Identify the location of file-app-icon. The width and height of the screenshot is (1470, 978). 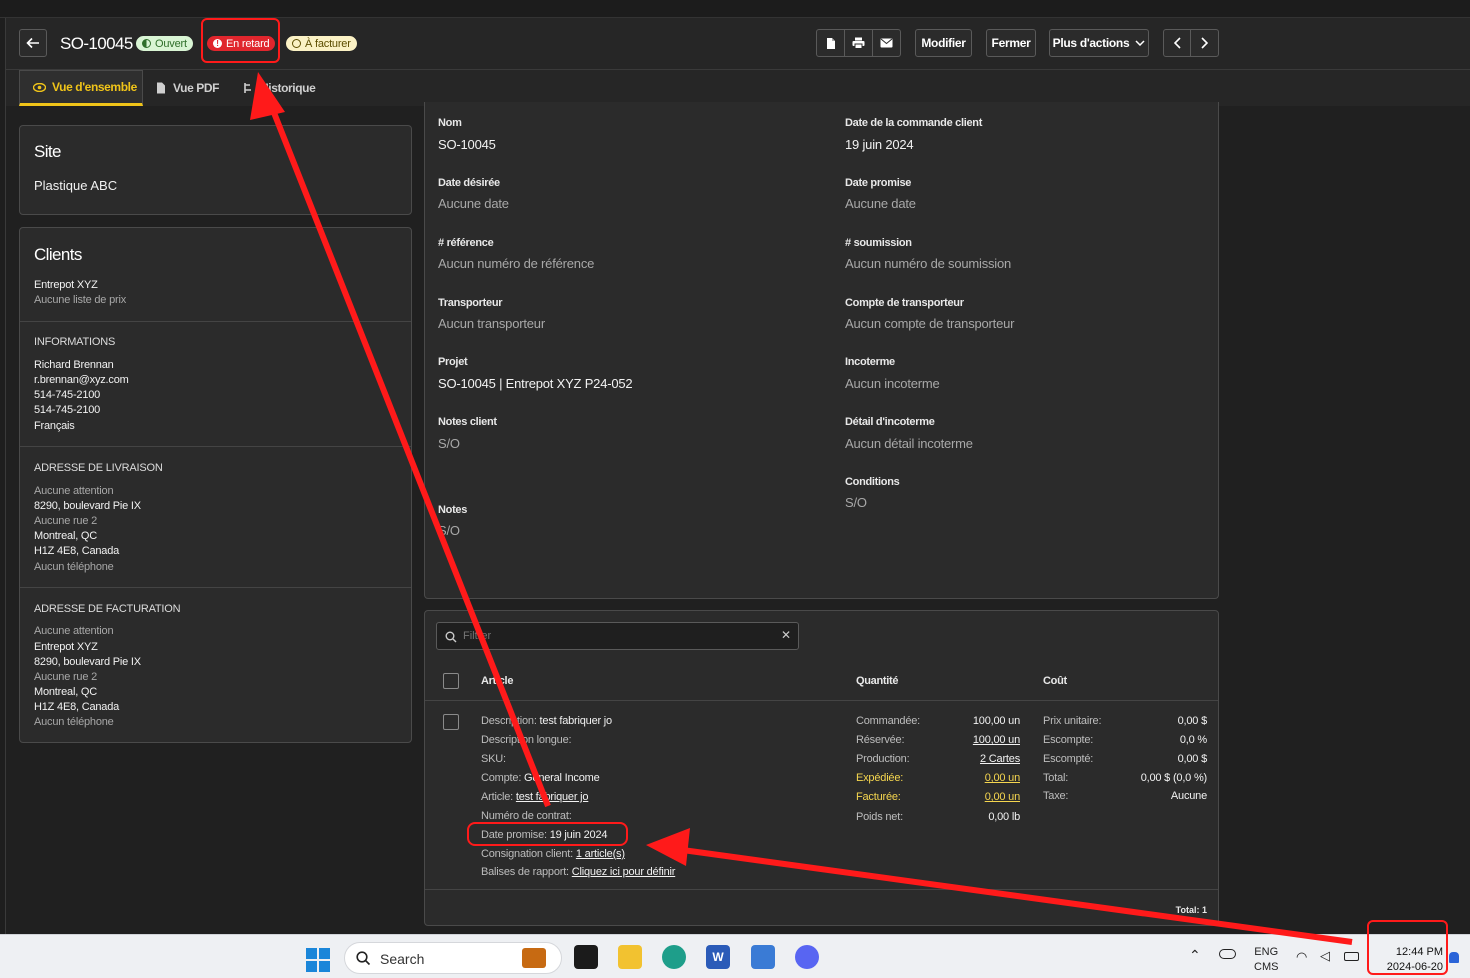
(586, 957).